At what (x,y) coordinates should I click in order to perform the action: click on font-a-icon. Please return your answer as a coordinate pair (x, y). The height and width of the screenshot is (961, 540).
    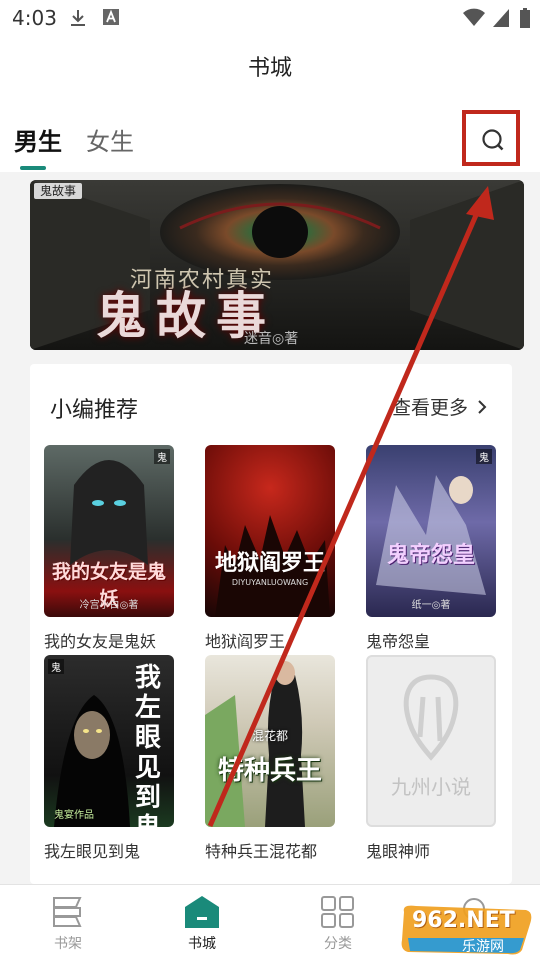
    Looking at the image, I should click on (111, 17).